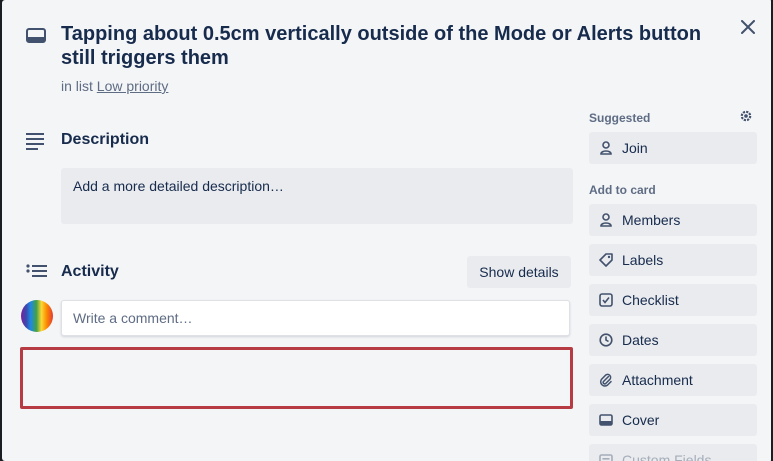 This screenshot has width=773, height=461. Describe the element at coordinates (519, 272) in the screenshot. I see `show-details-button: Show details` at that location.